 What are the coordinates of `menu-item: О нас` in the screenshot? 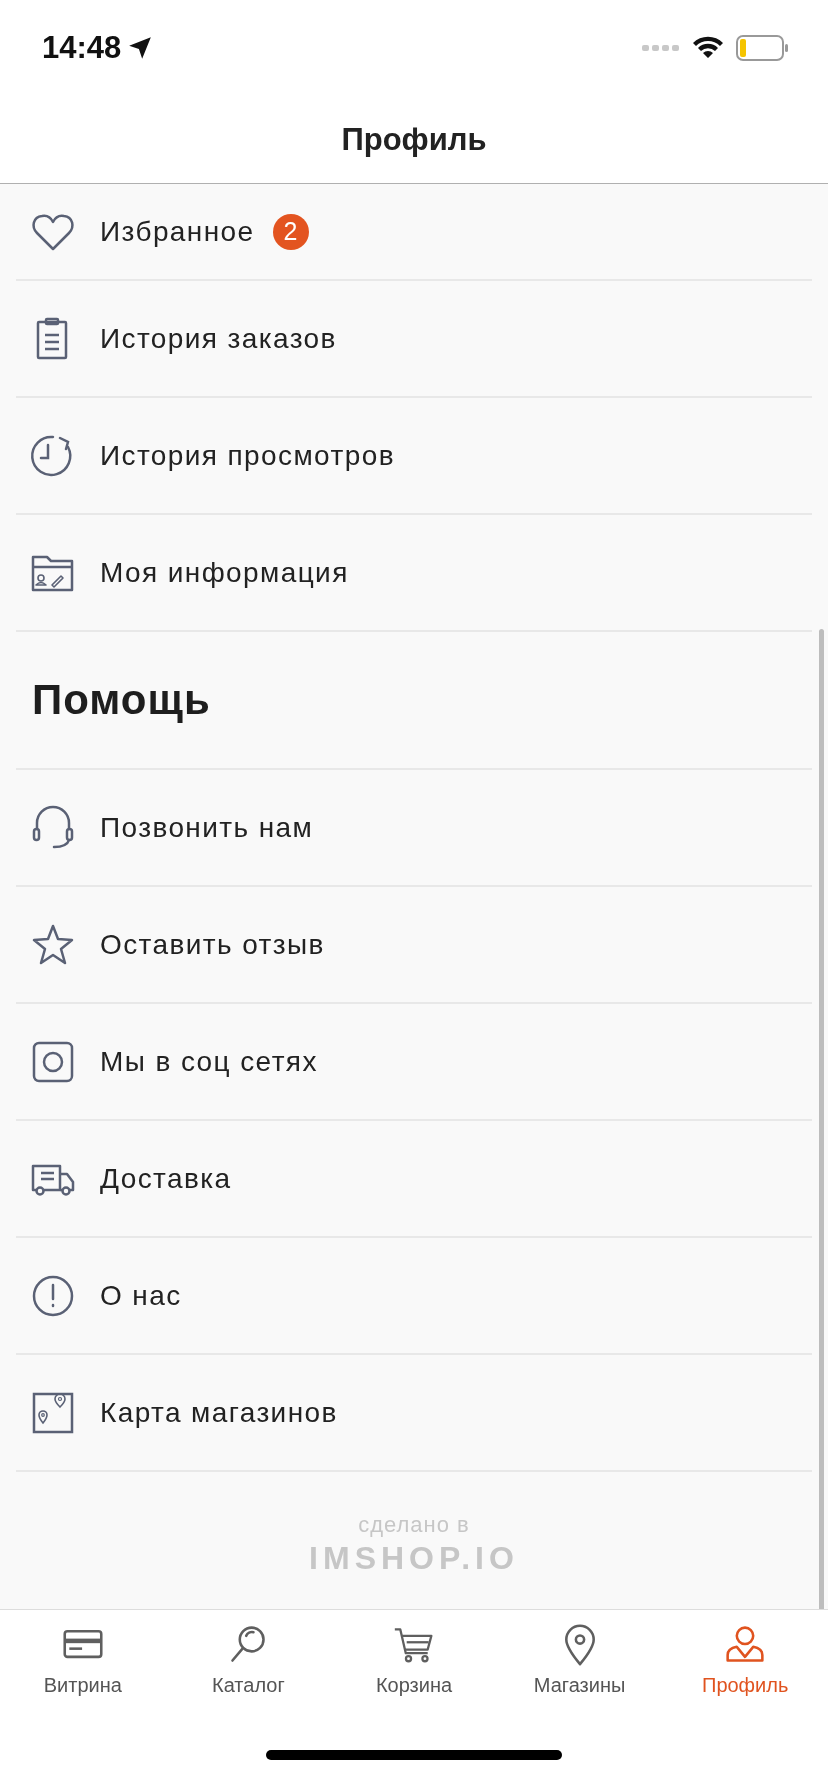 It's located at (414, 1296).